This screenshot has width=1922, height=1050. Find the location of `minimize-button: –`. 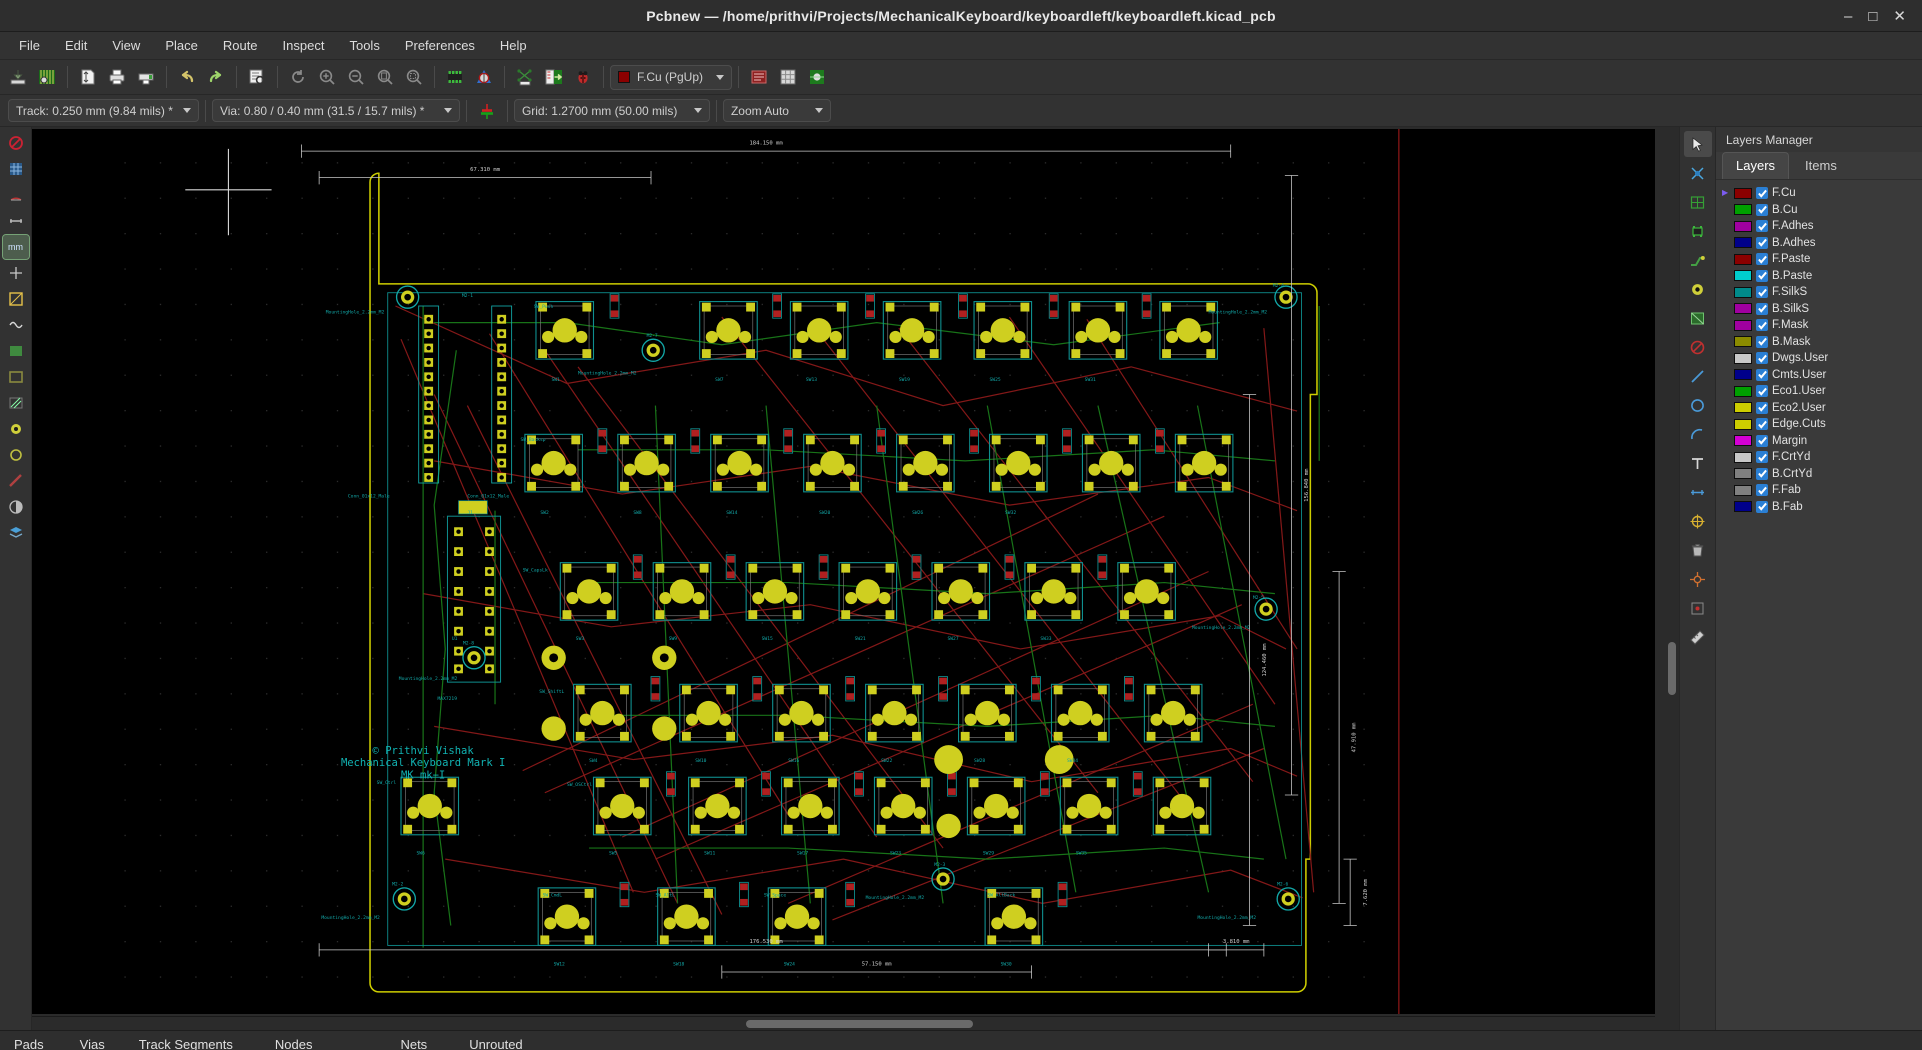

minimize-button: – is located at coordinates (1848, 16).